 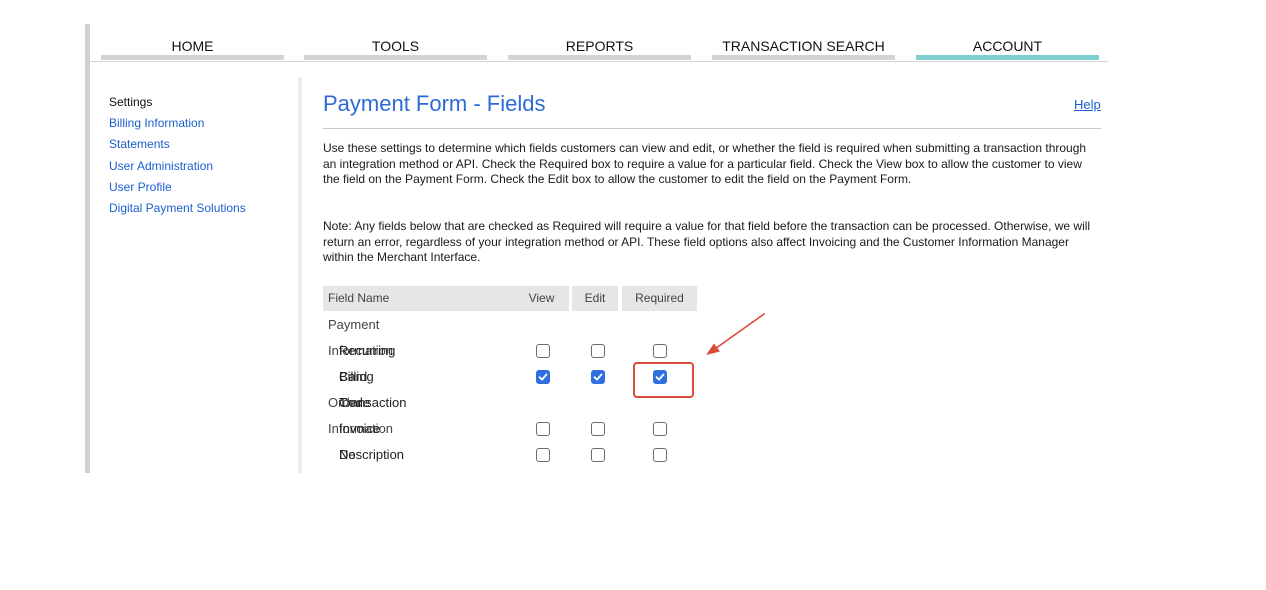 What do you see at coordinates (199, 189) in the screenshot?
I see `sidebar-link-user-profile: User Profile` at bounding box center [199, 189].